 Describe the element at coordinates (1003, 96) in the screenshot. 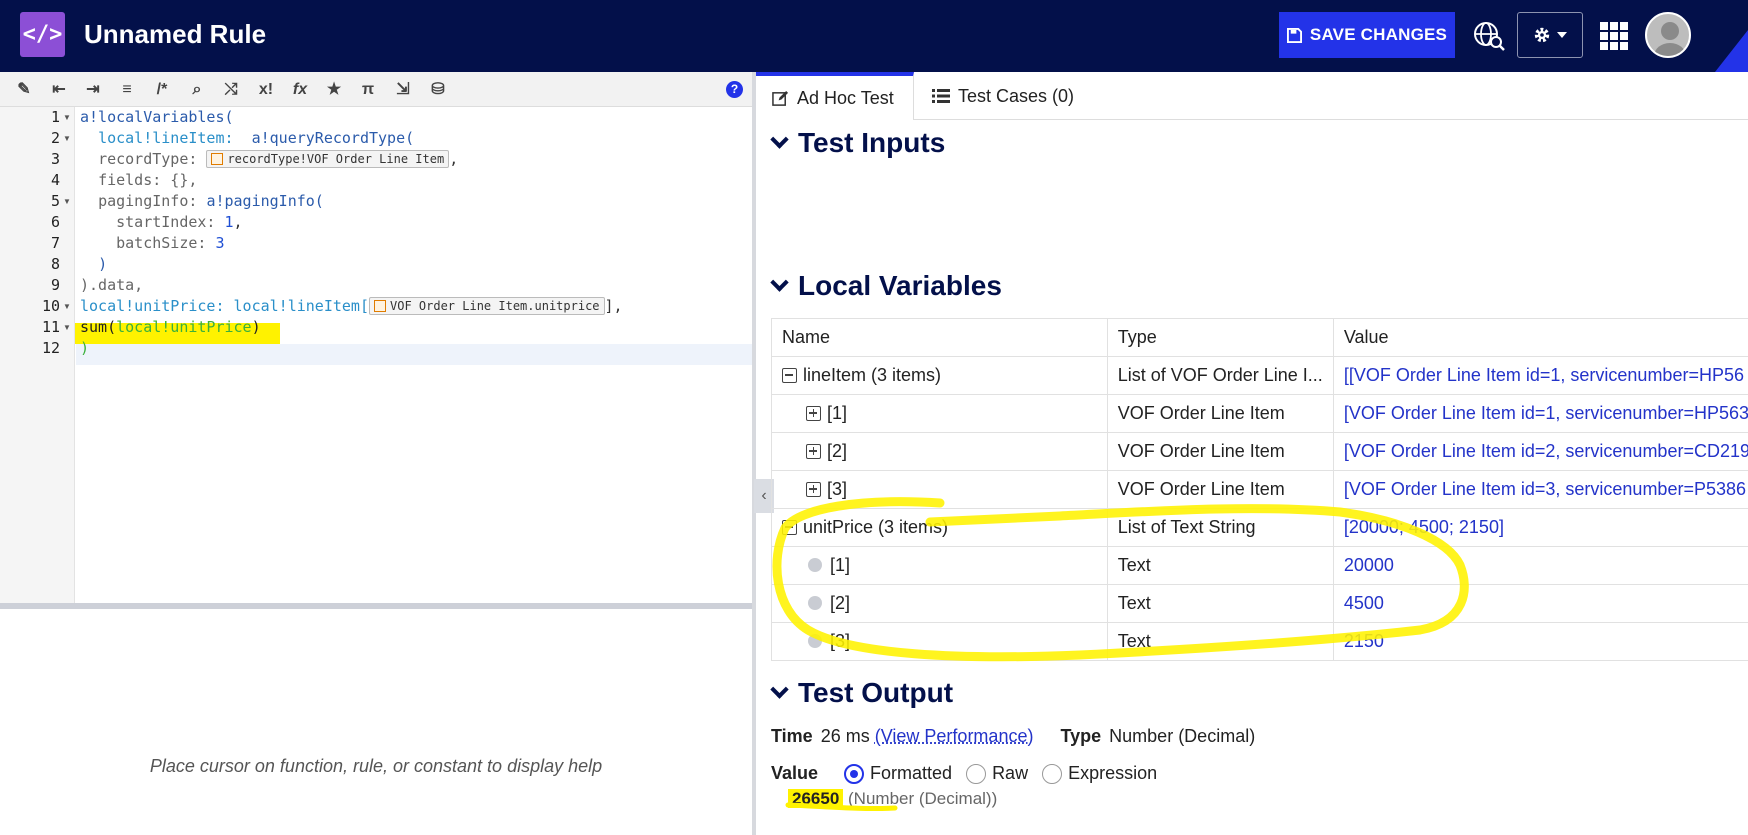

I see `tab-test-cases: Test Cases (0)` at that location.